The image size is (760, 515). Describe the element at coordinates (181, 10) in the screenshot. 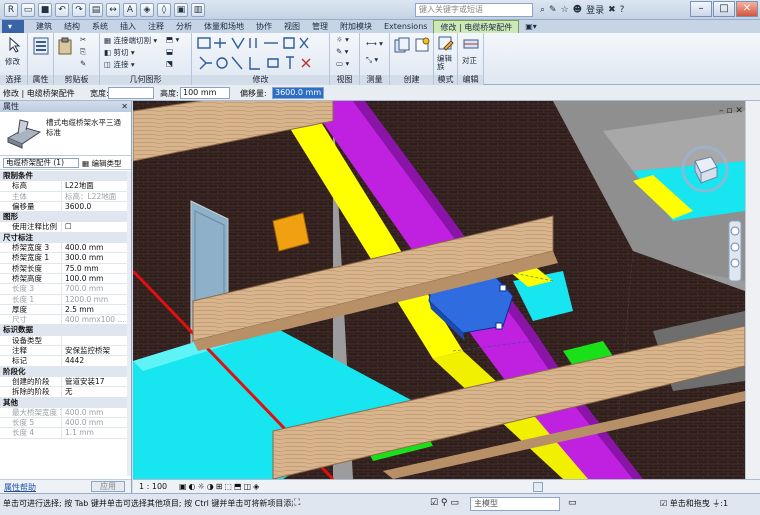

I see `close-hidden-icon: ▣` at that location.